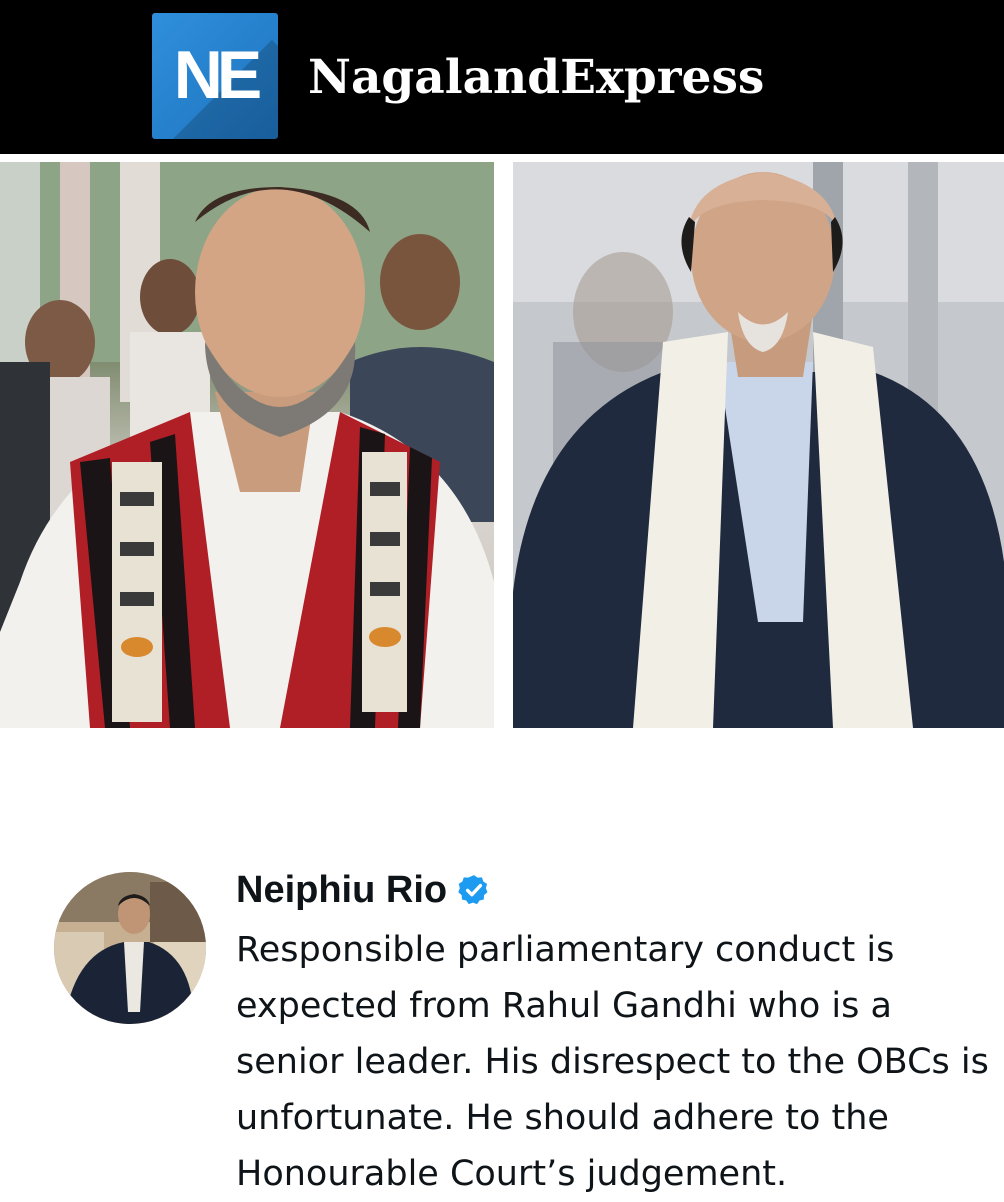 The width and height of the screenshot is (1004, 1202). Describe the element at coordinates (536, 78) in the screenshot. I see `brand-name: NagalandExpress` at that location.